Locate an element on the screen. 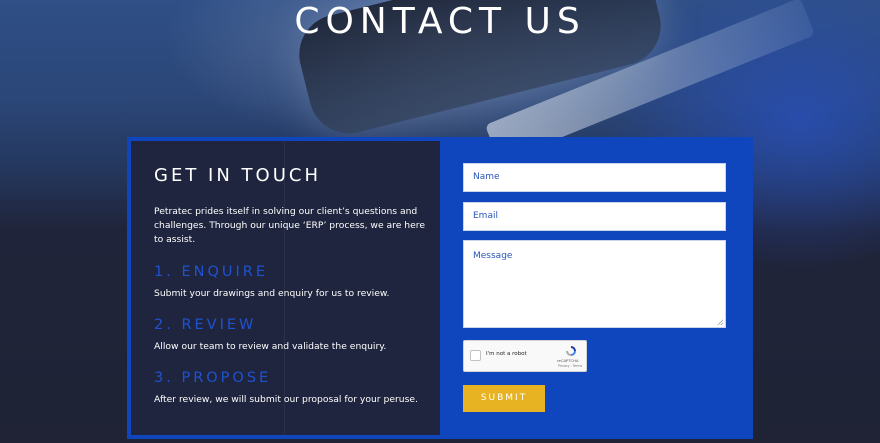 The width and height of the screenshot is (880, 443). page-title: CONTACT US is located at coordinates (440, 21).